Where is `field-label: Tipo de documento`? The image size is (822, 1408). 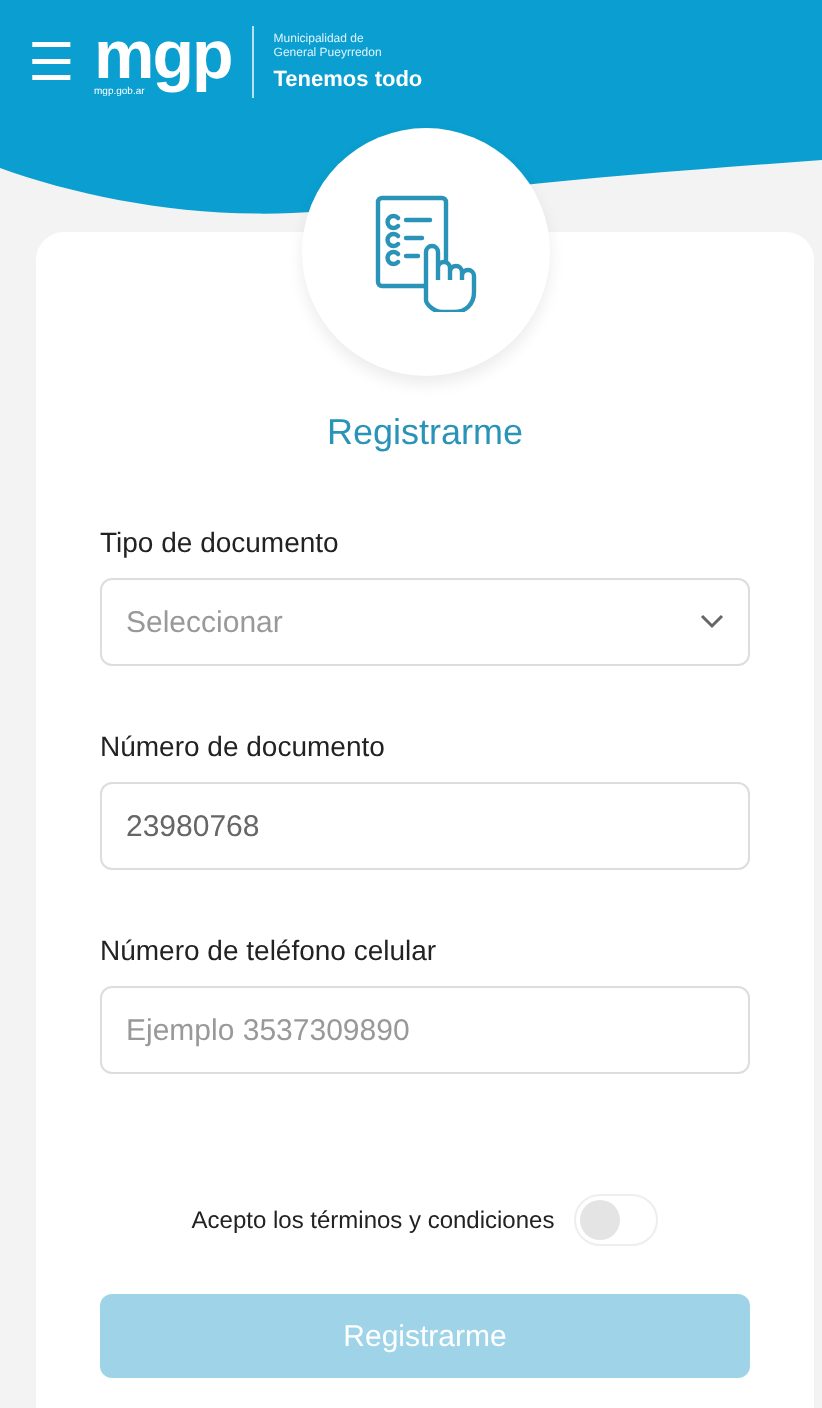 field-label: Tipo de documento is located at coordinates (220, 542).